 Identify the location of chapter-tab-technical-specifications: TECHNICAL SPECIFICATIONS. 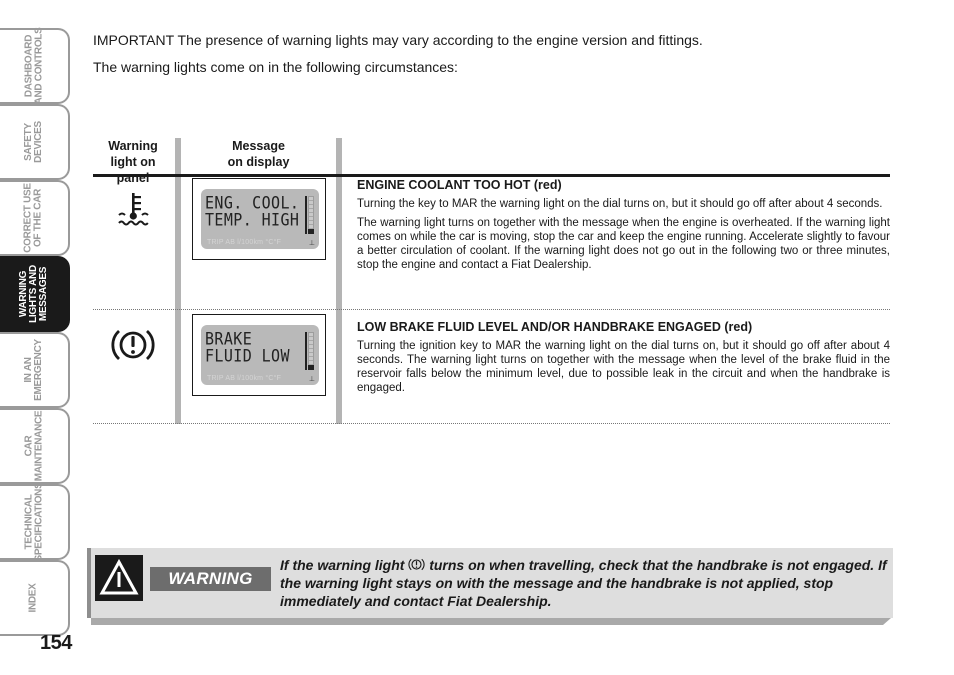
(35, 522).